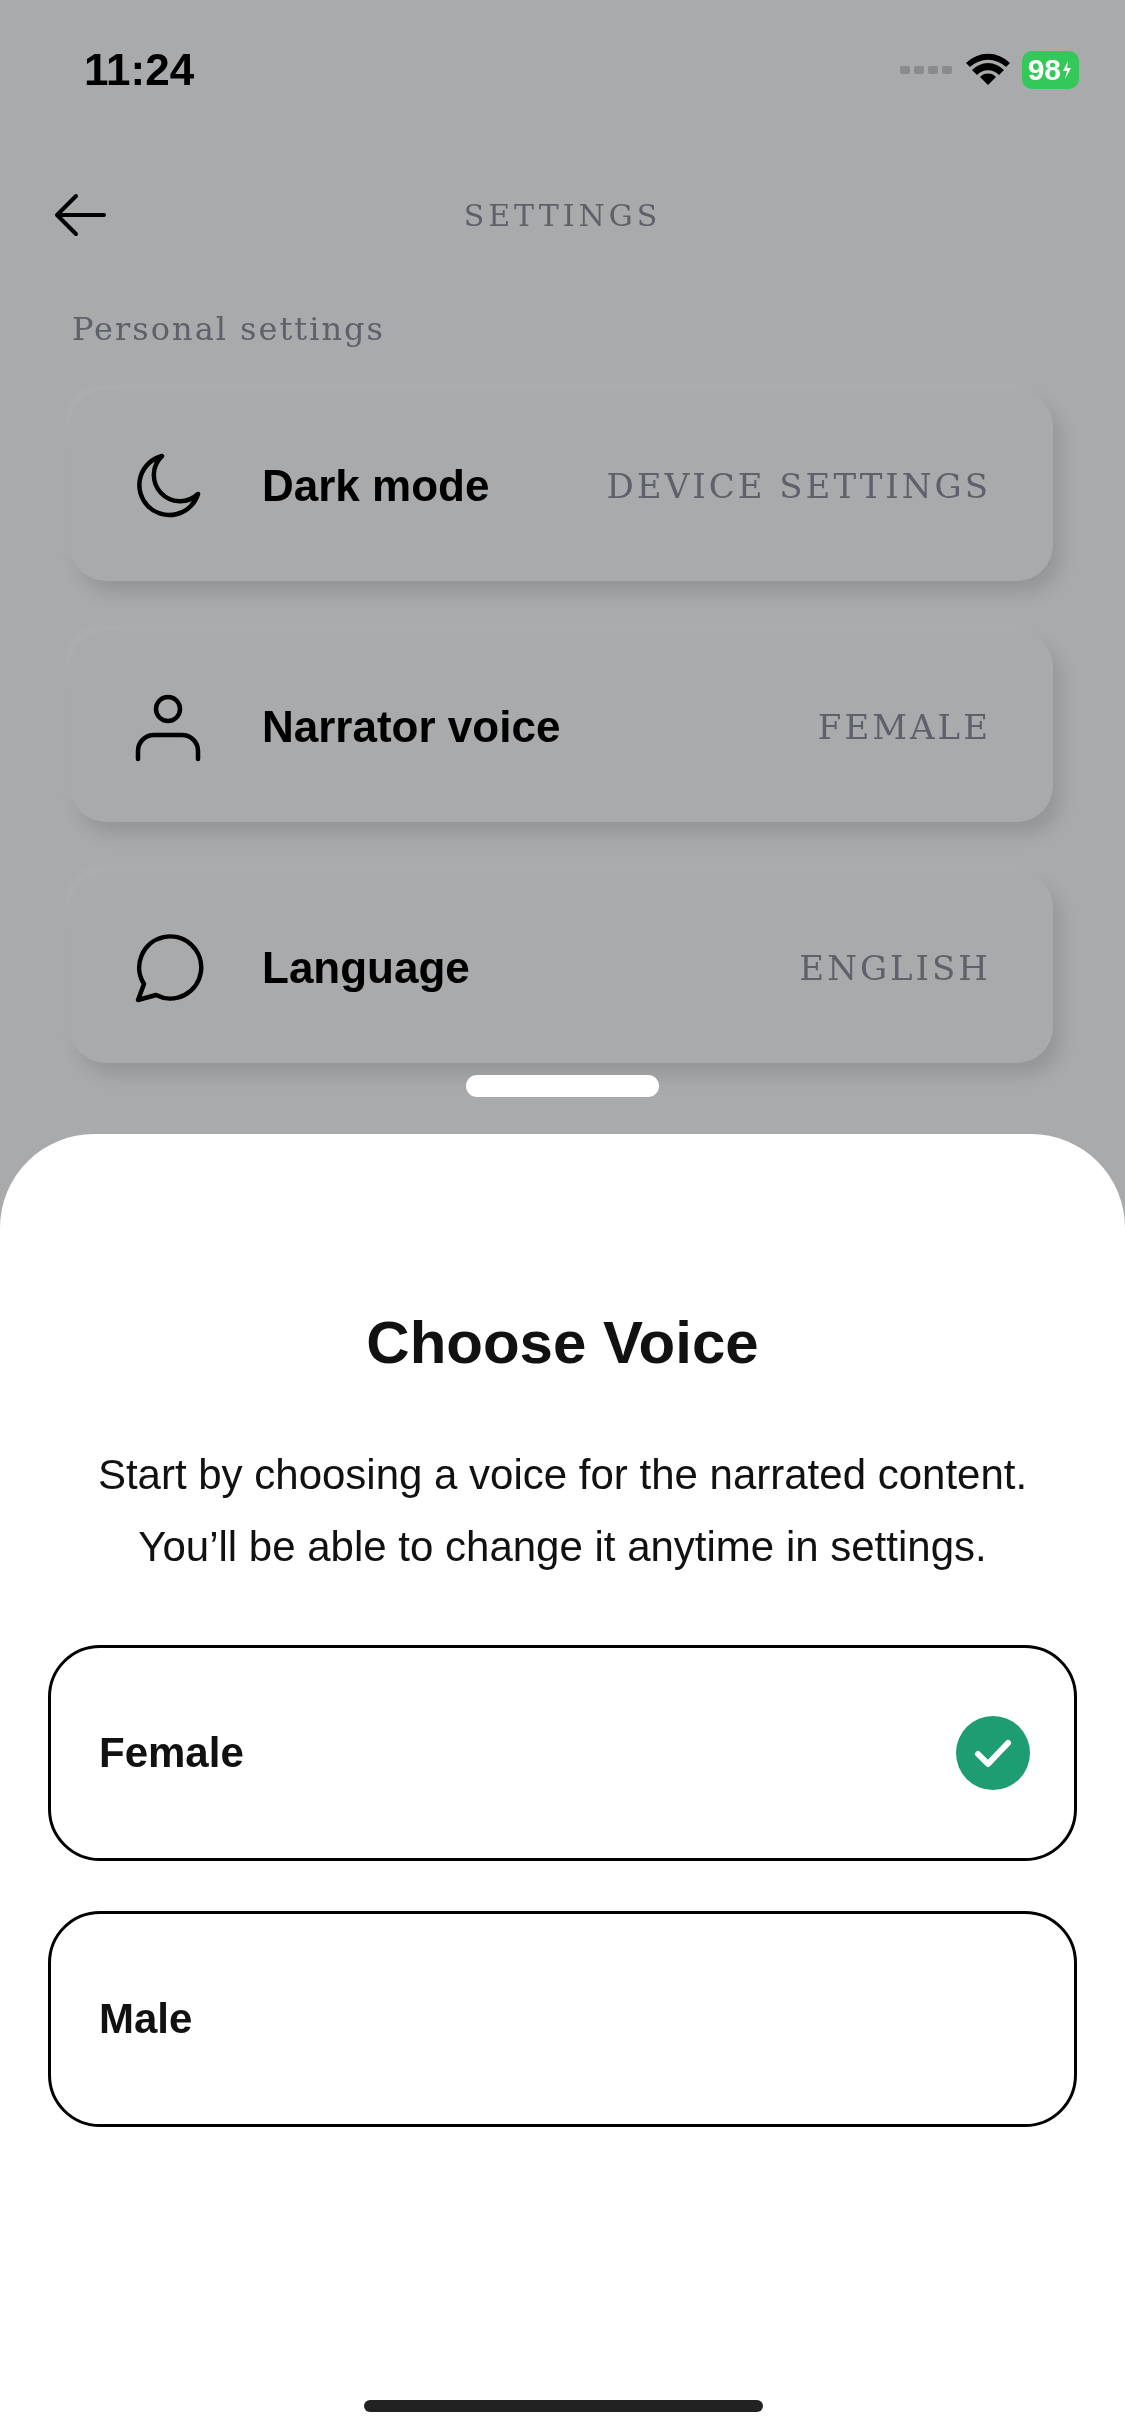 This screenshot has width=1125, height=2436. What do you see at coordinates (895, 967) in the screenshot?
I see `setting-value: ENGLISH` at bounding box center [895, 967].